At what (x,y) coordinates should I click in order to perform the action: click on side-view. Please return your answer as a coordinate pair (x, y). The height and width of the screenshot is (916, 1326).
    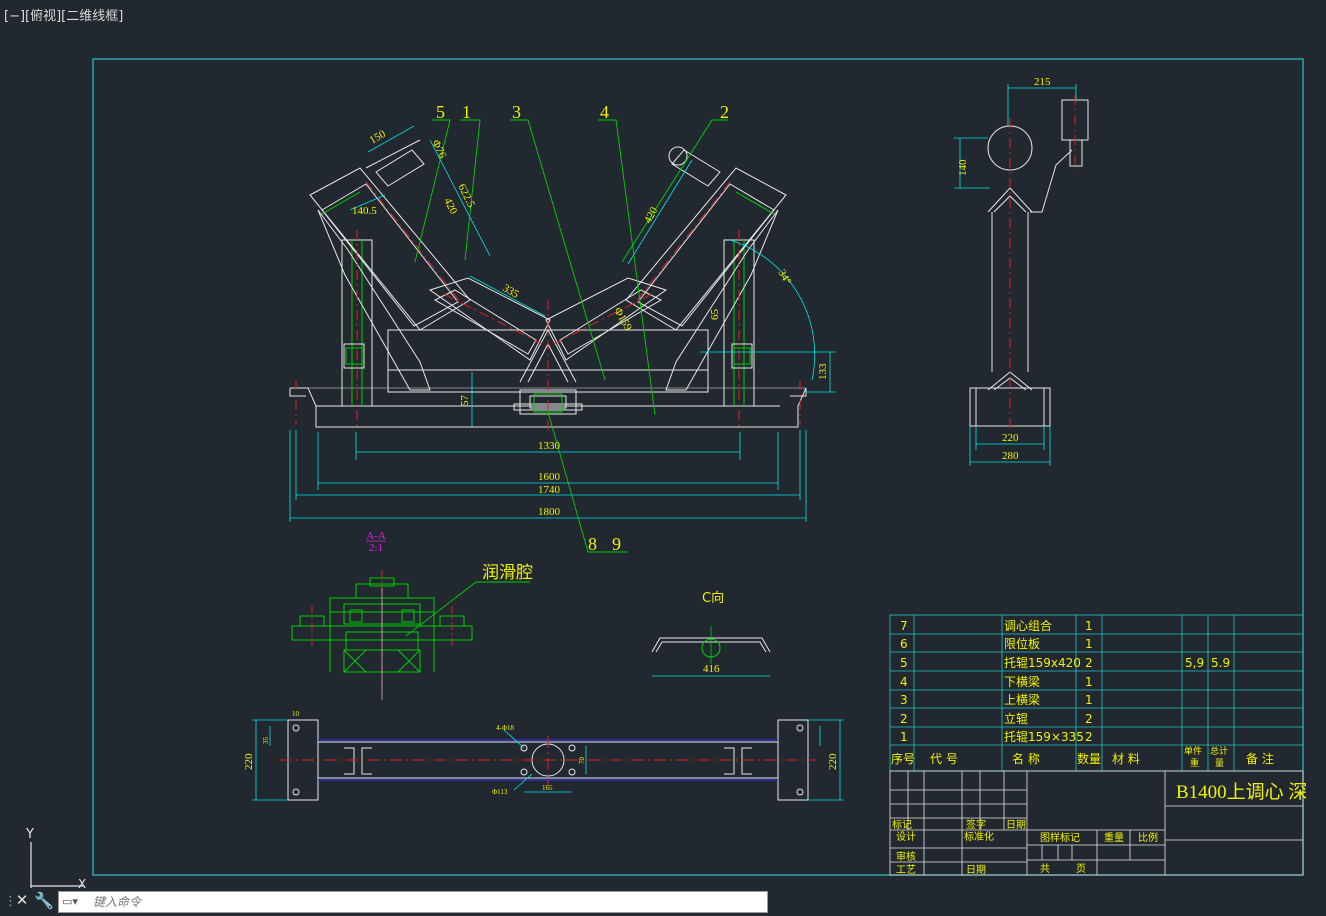
    Looking at the image, I should click on (1029, 263).